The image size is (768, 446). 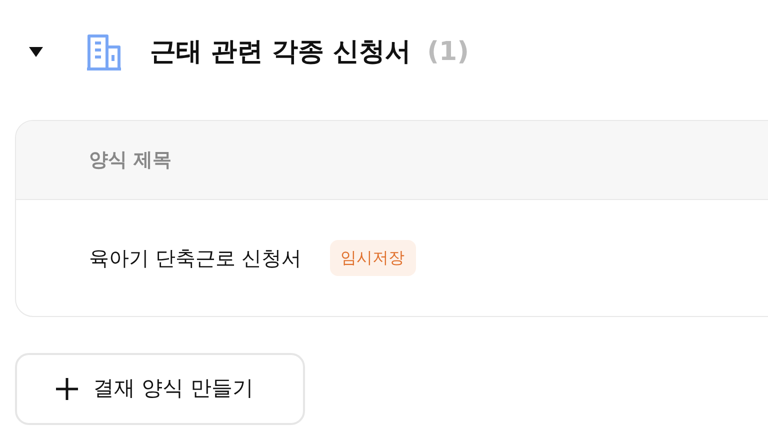 I want to click on column-header: 양식 제목, so click(x=130, y=160).